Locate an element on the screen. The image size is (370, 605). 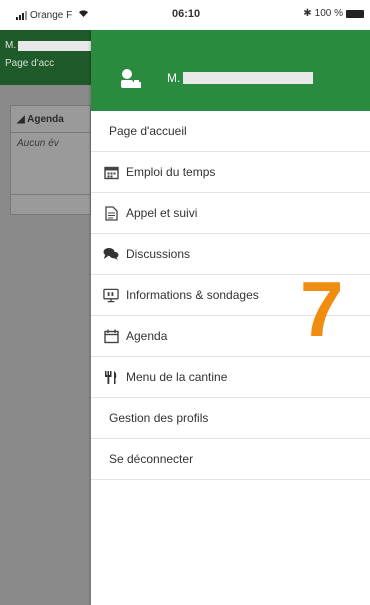
user-profile-icon is located at coordinates (131, 79).